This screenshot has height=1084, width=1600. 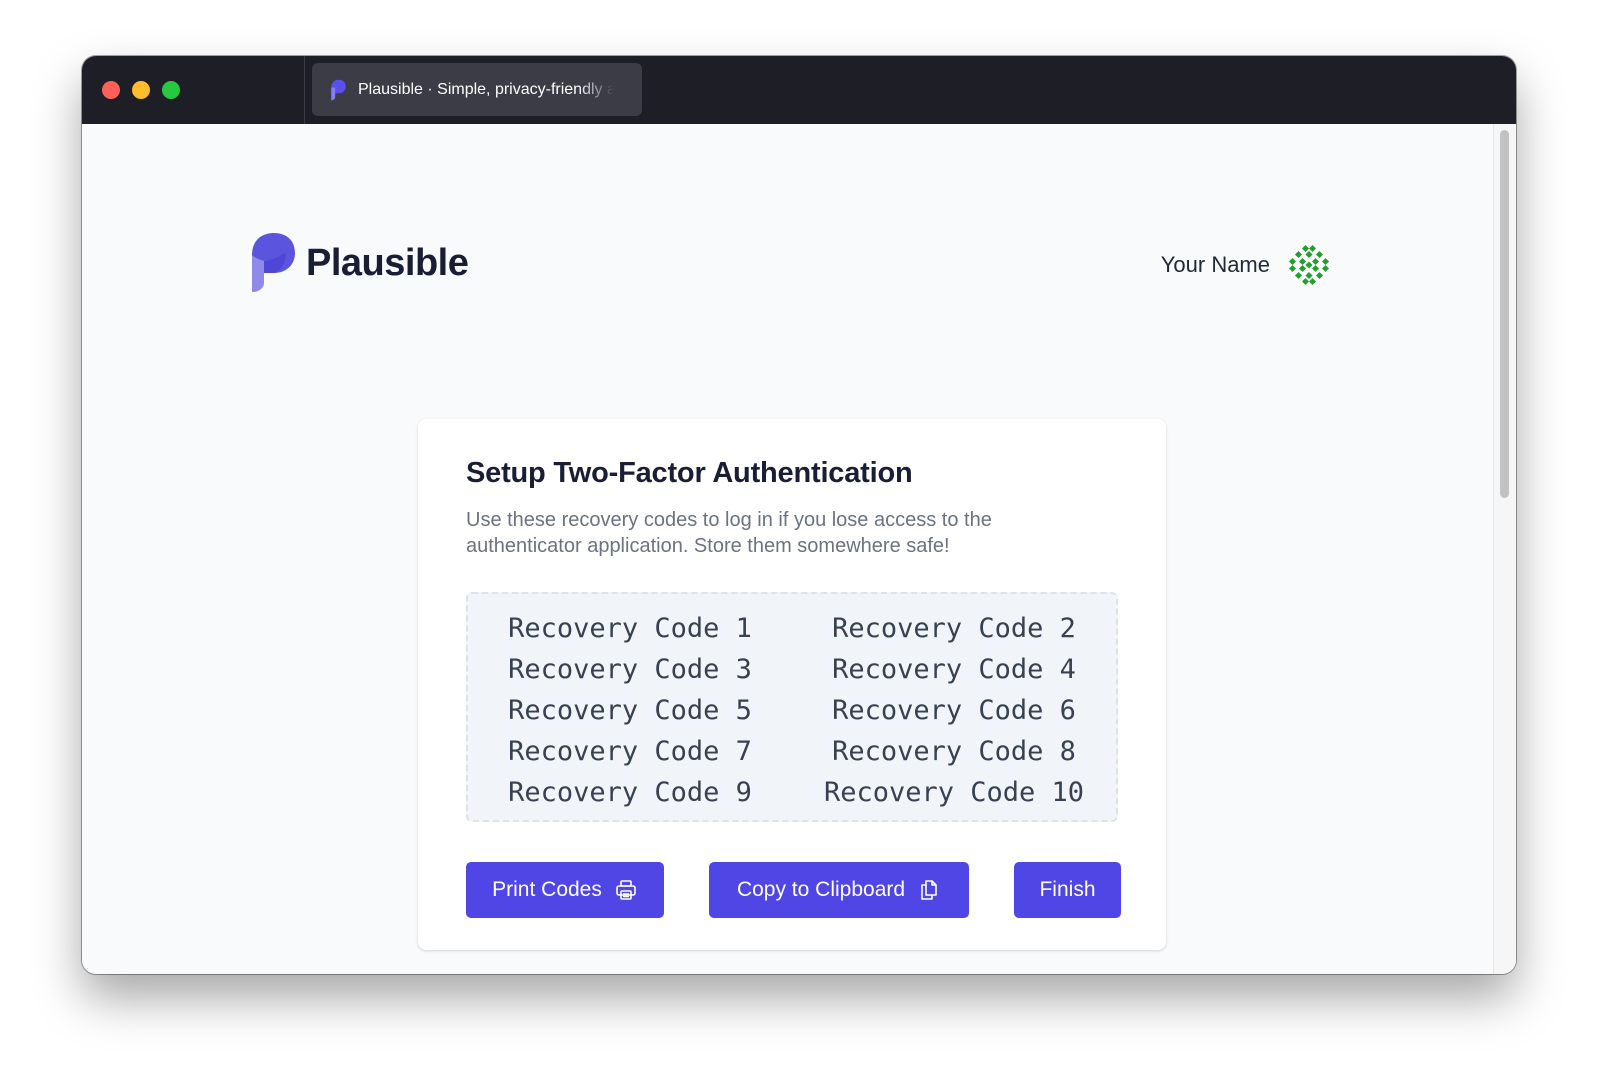 What do you see at coordinates (1504, 314) in the screenshot?
I see `scrollbar-thumb` at bounding box center [1504, 314].